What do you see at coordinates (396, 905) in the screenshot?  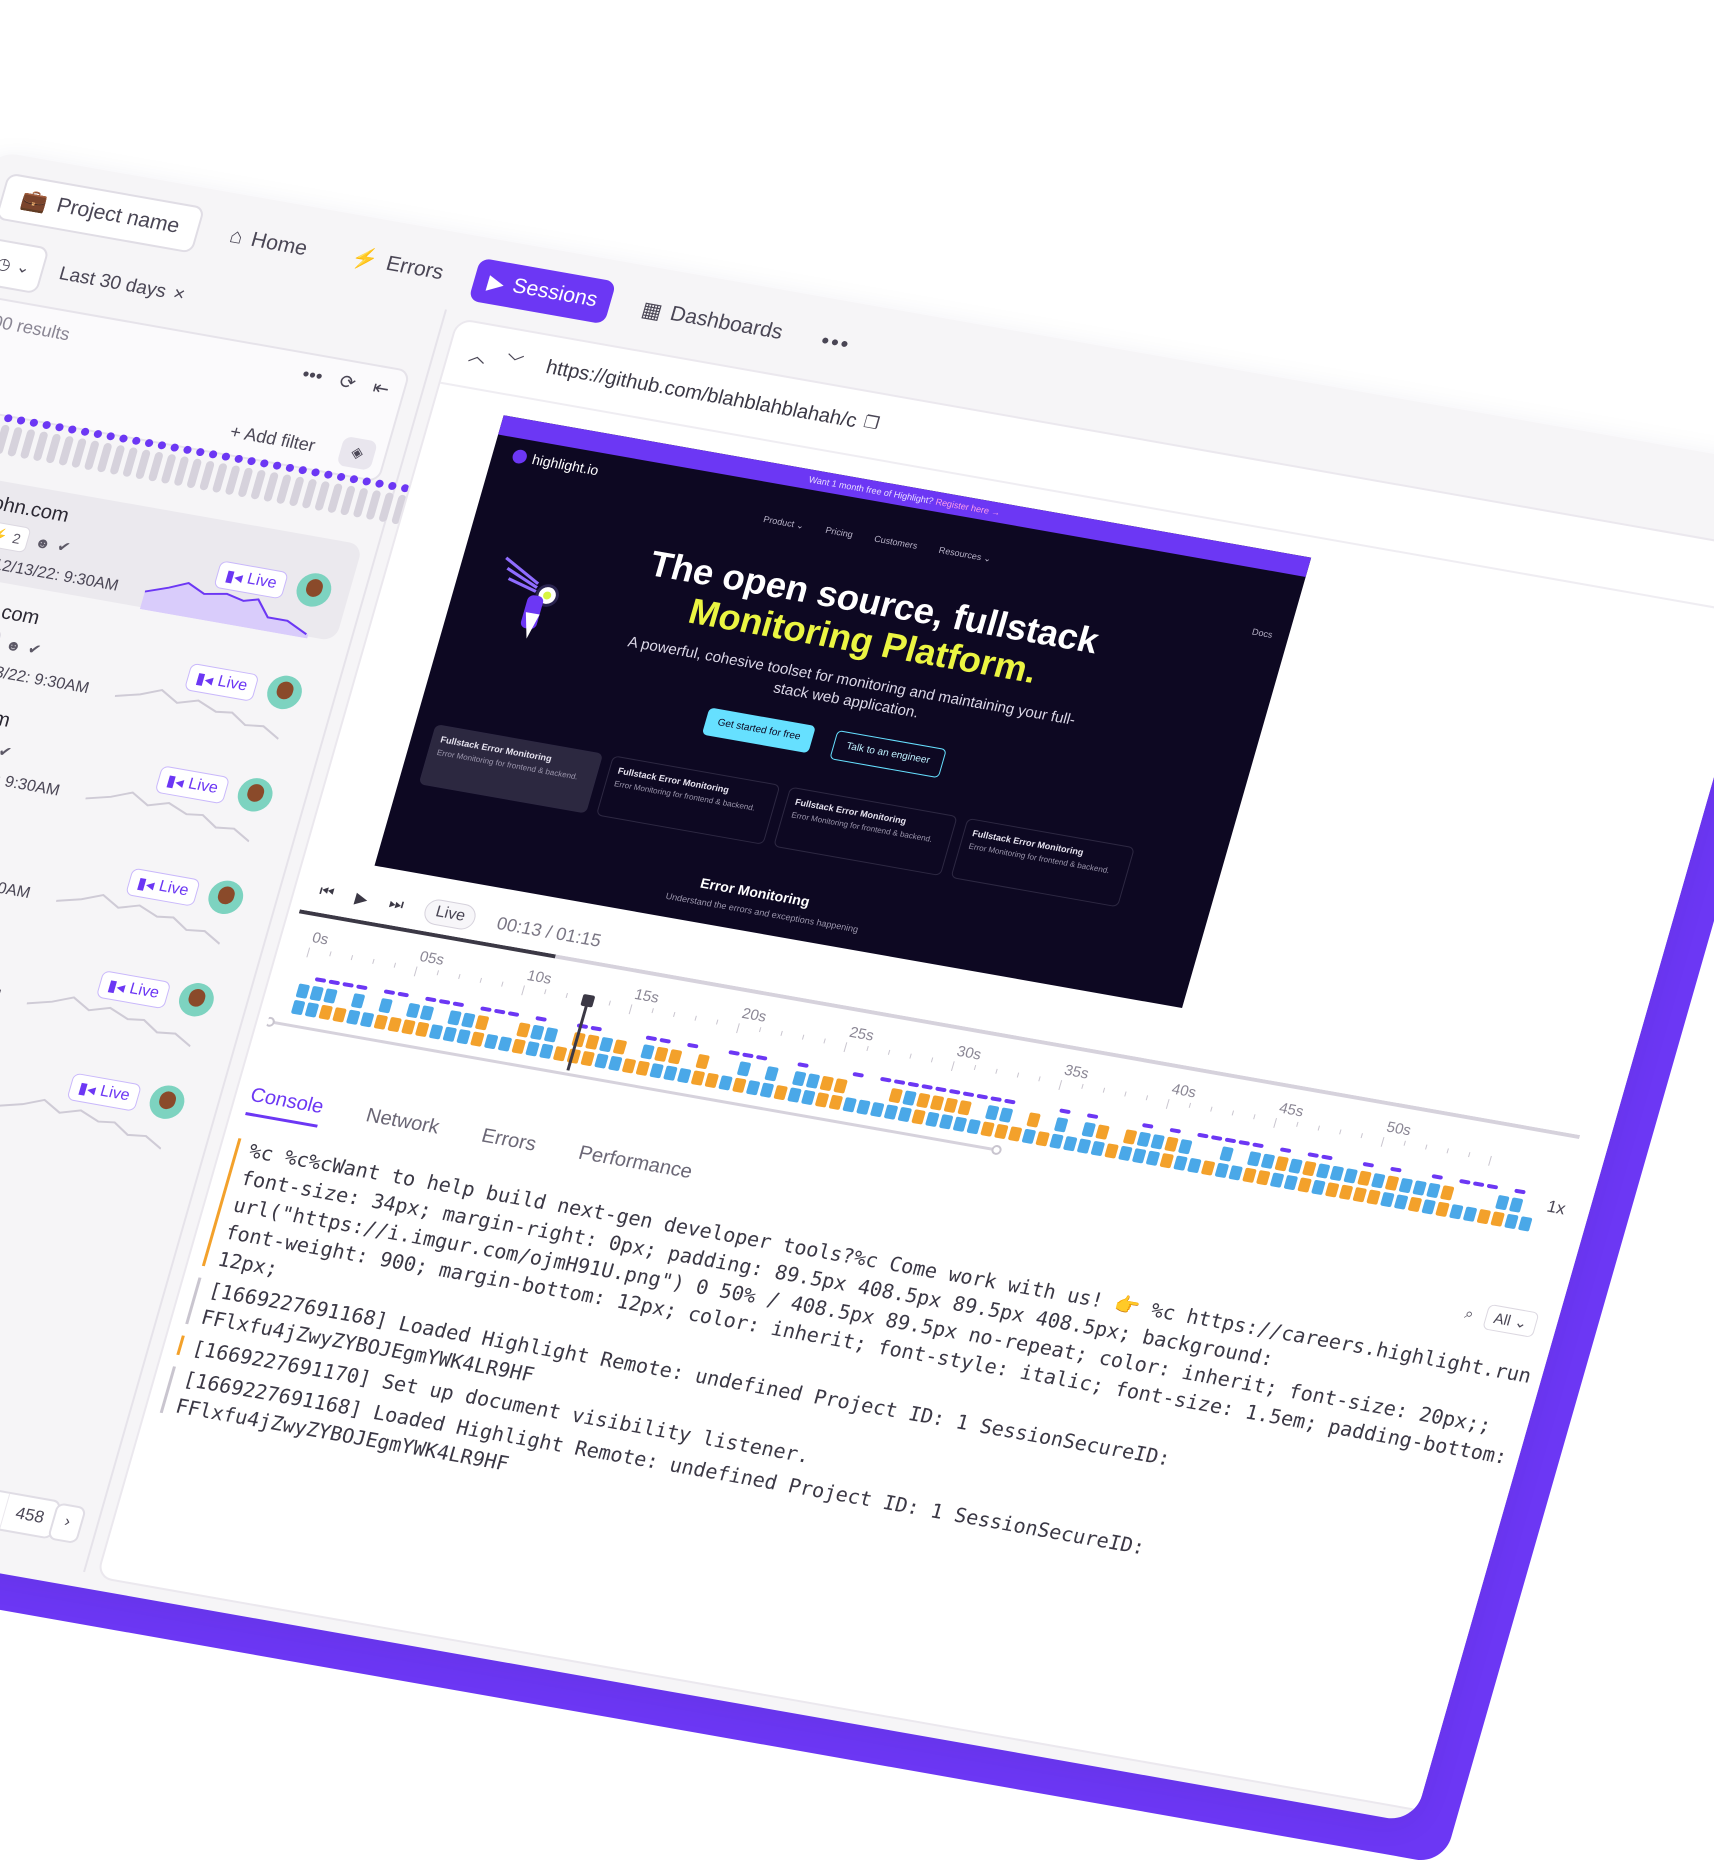 I see `skip-forward-icon: ⏭` at bounding box center [396, 905].